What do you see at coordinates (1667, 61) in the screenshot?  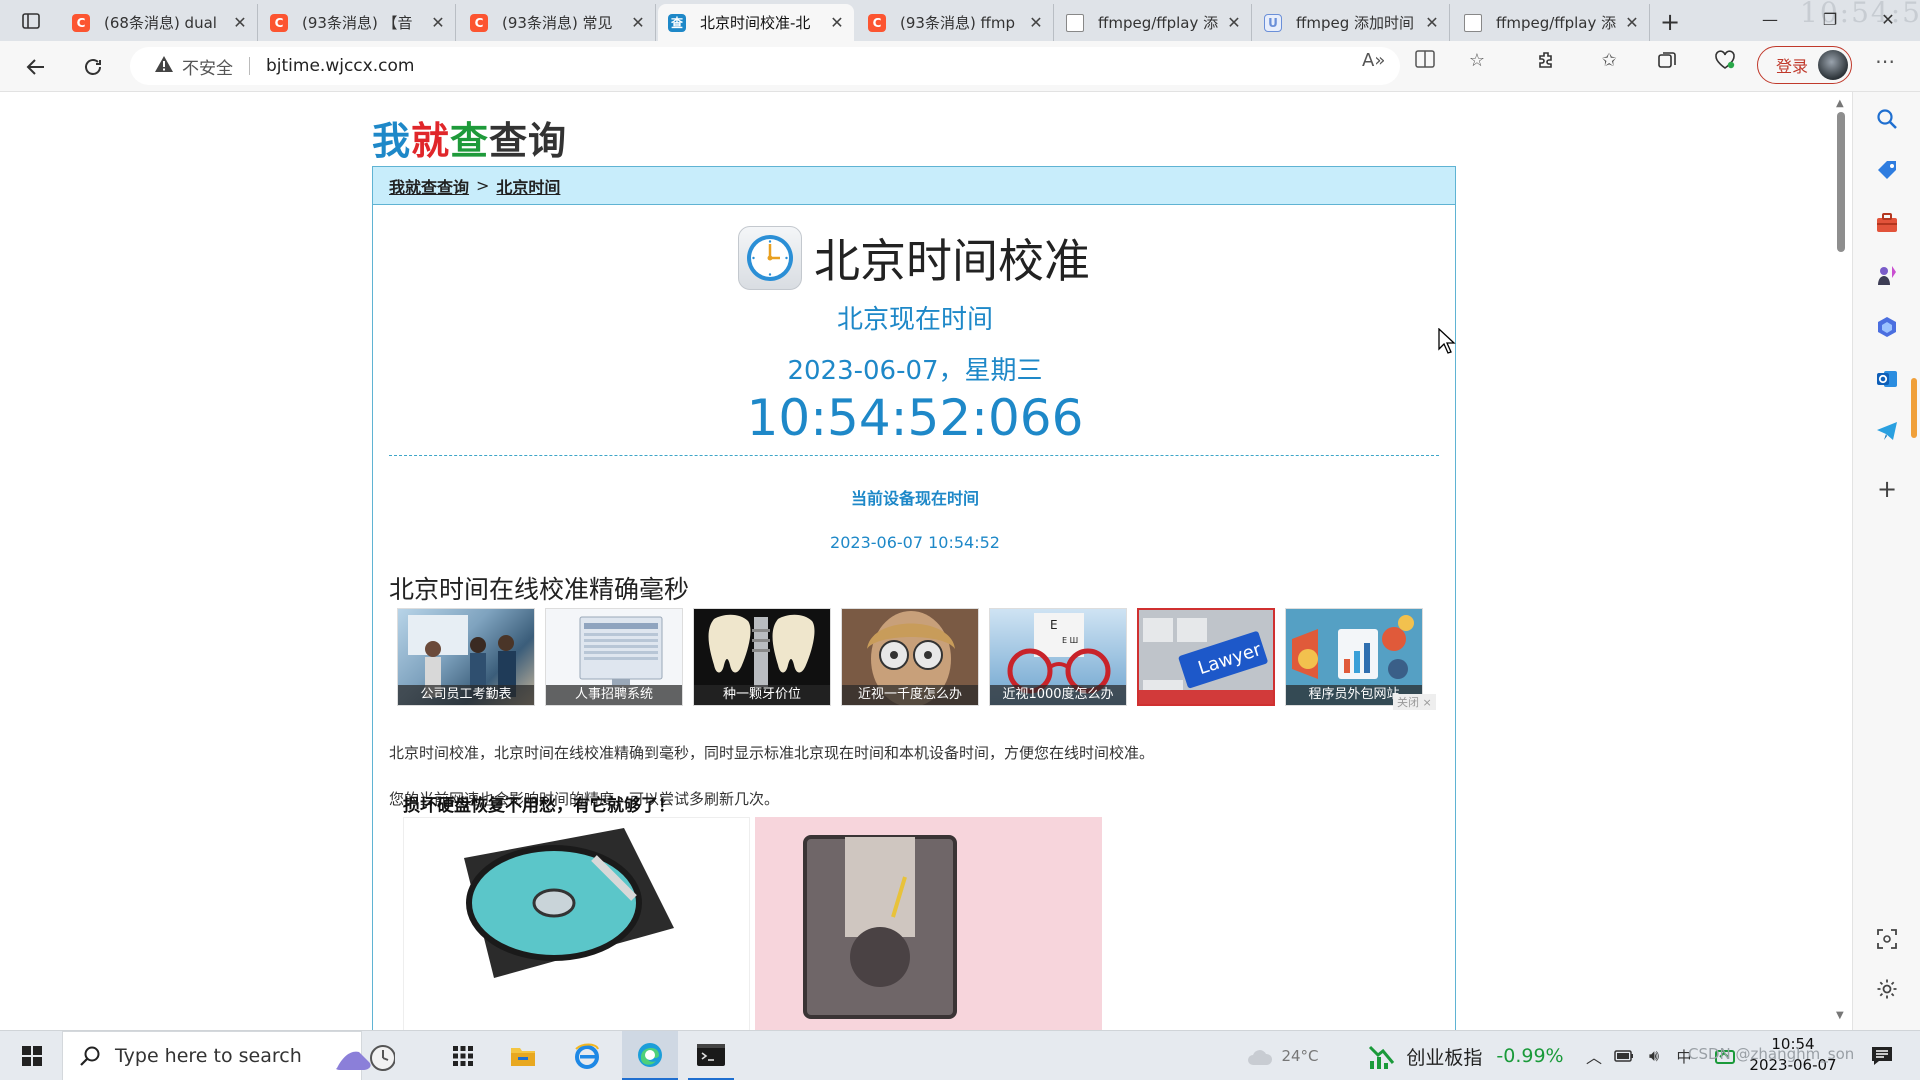 I see `collections-icon` at bounding box center [1667, 61].